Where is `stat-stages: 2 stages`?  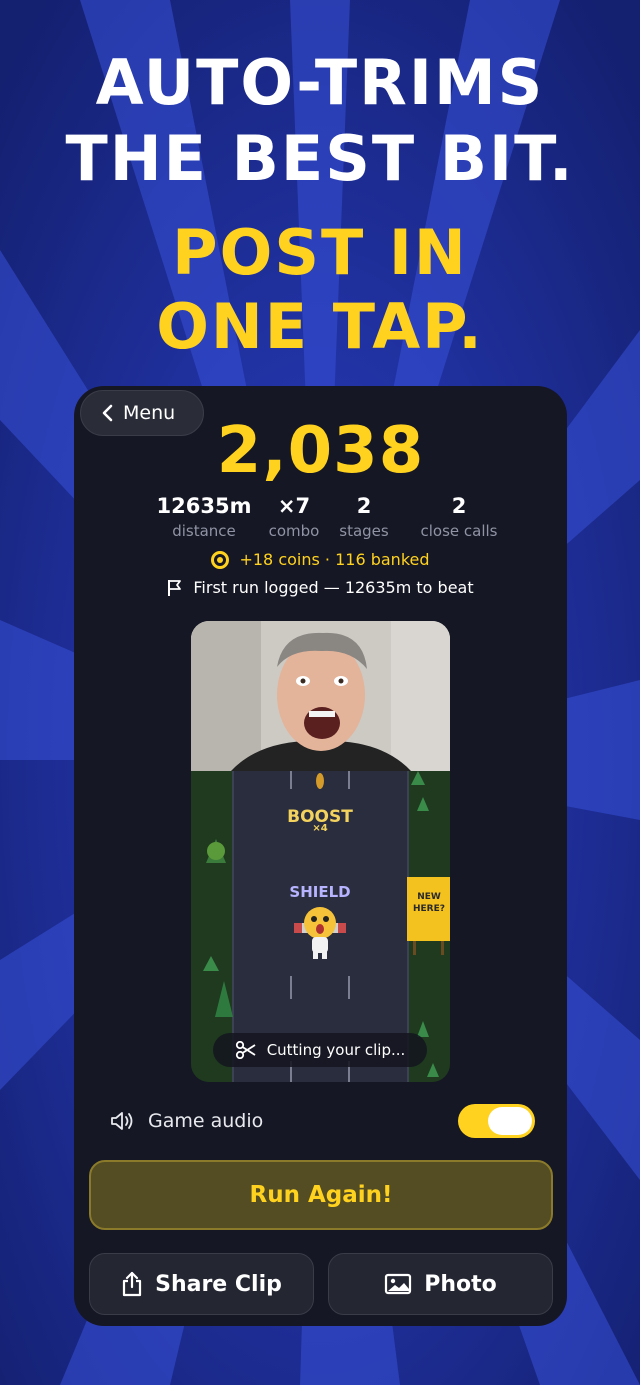 stat-stages: 2 stages is located at coordinates (364, 517).